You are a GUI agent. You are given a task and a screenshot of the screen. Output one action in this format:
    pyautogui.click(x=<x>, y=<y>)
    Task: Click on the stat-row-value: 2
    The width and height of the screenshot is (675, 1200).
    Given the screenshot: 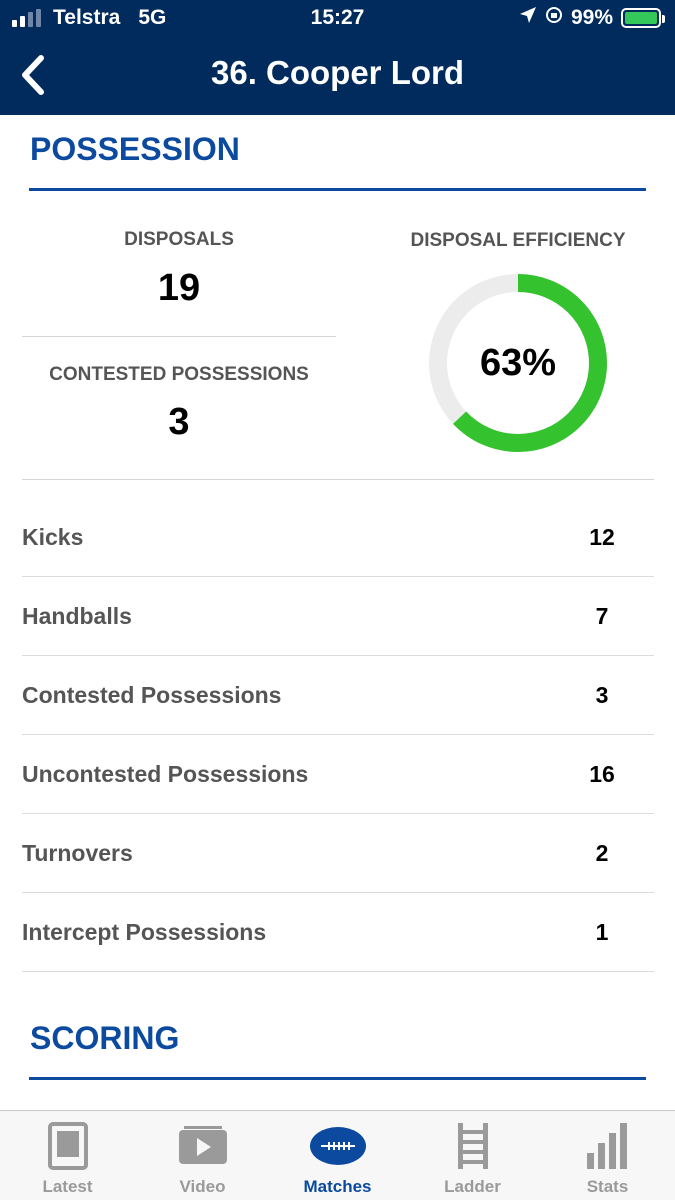 What is the action you would take?
    pyautogui.click(x=602, y=853)
    